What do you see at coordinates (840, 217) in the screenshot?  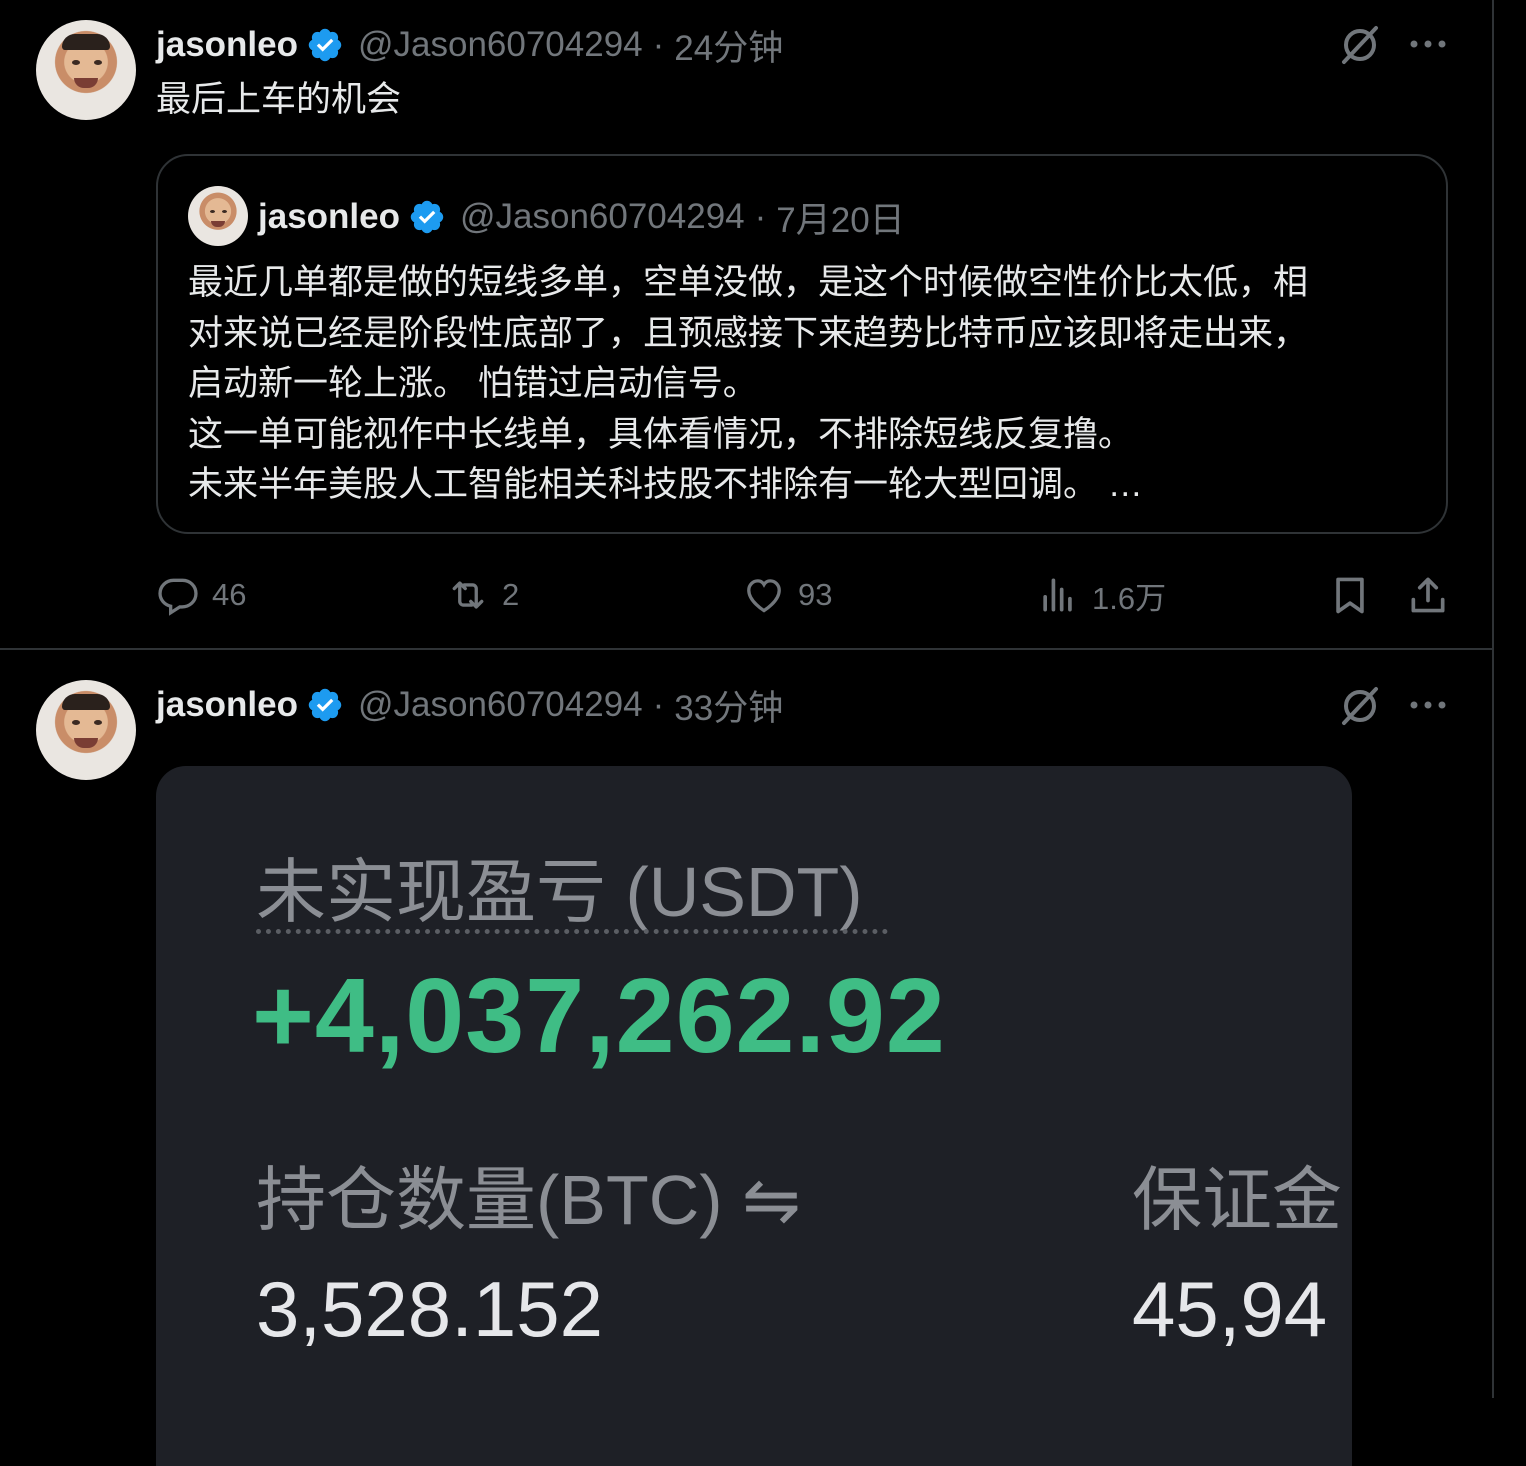 I see `timestamp: 7月20日` at bounding box center [840, 217].